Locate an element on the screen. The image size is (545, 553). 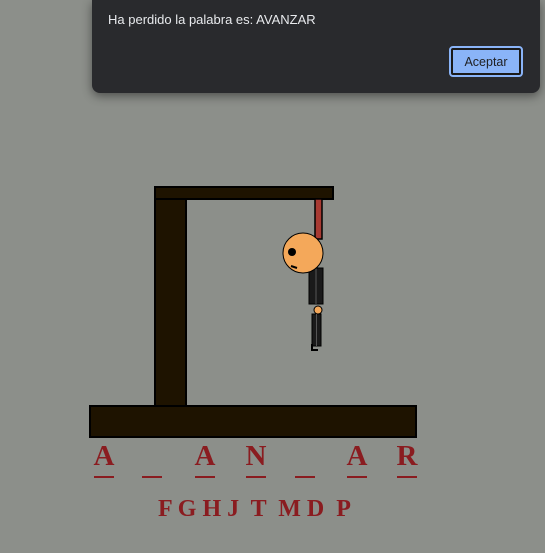
letter-slot: R is located at coordinates (407, 459).